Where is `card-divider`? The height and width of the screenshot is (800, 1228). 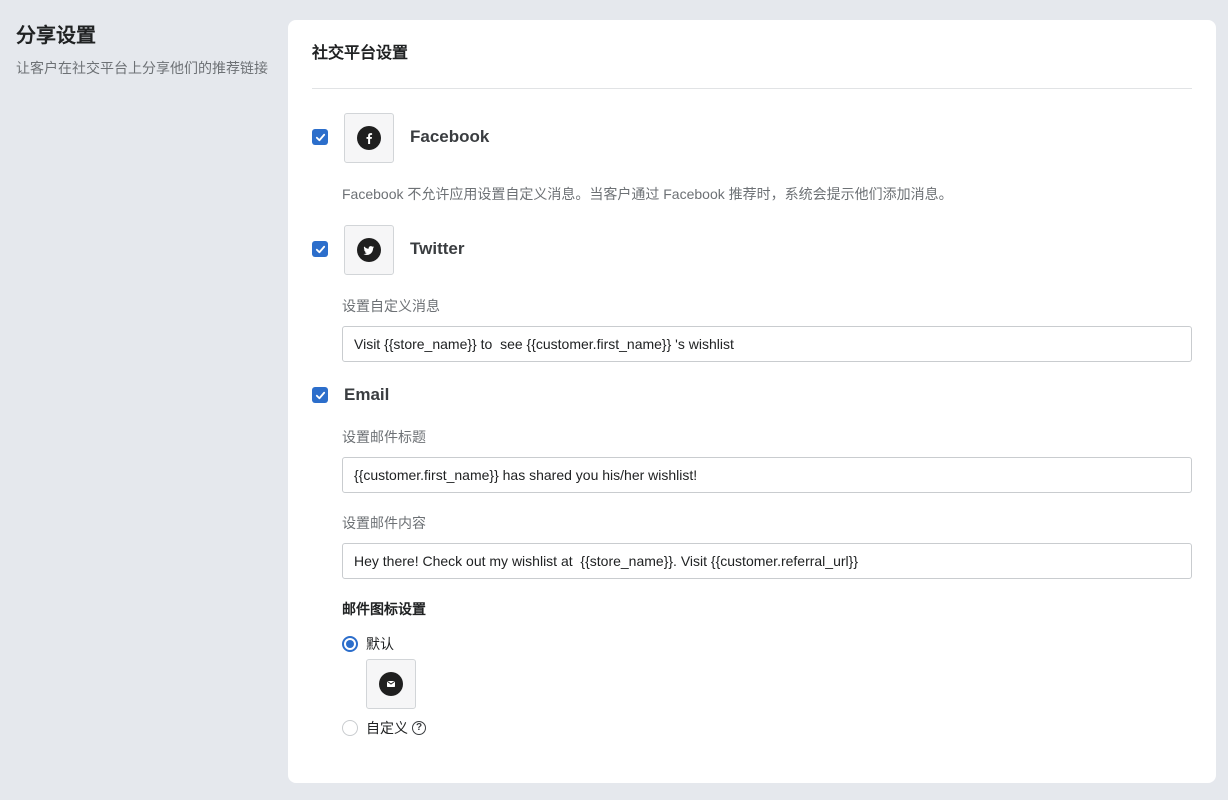 card-divider is located at coordinates (752, 88).